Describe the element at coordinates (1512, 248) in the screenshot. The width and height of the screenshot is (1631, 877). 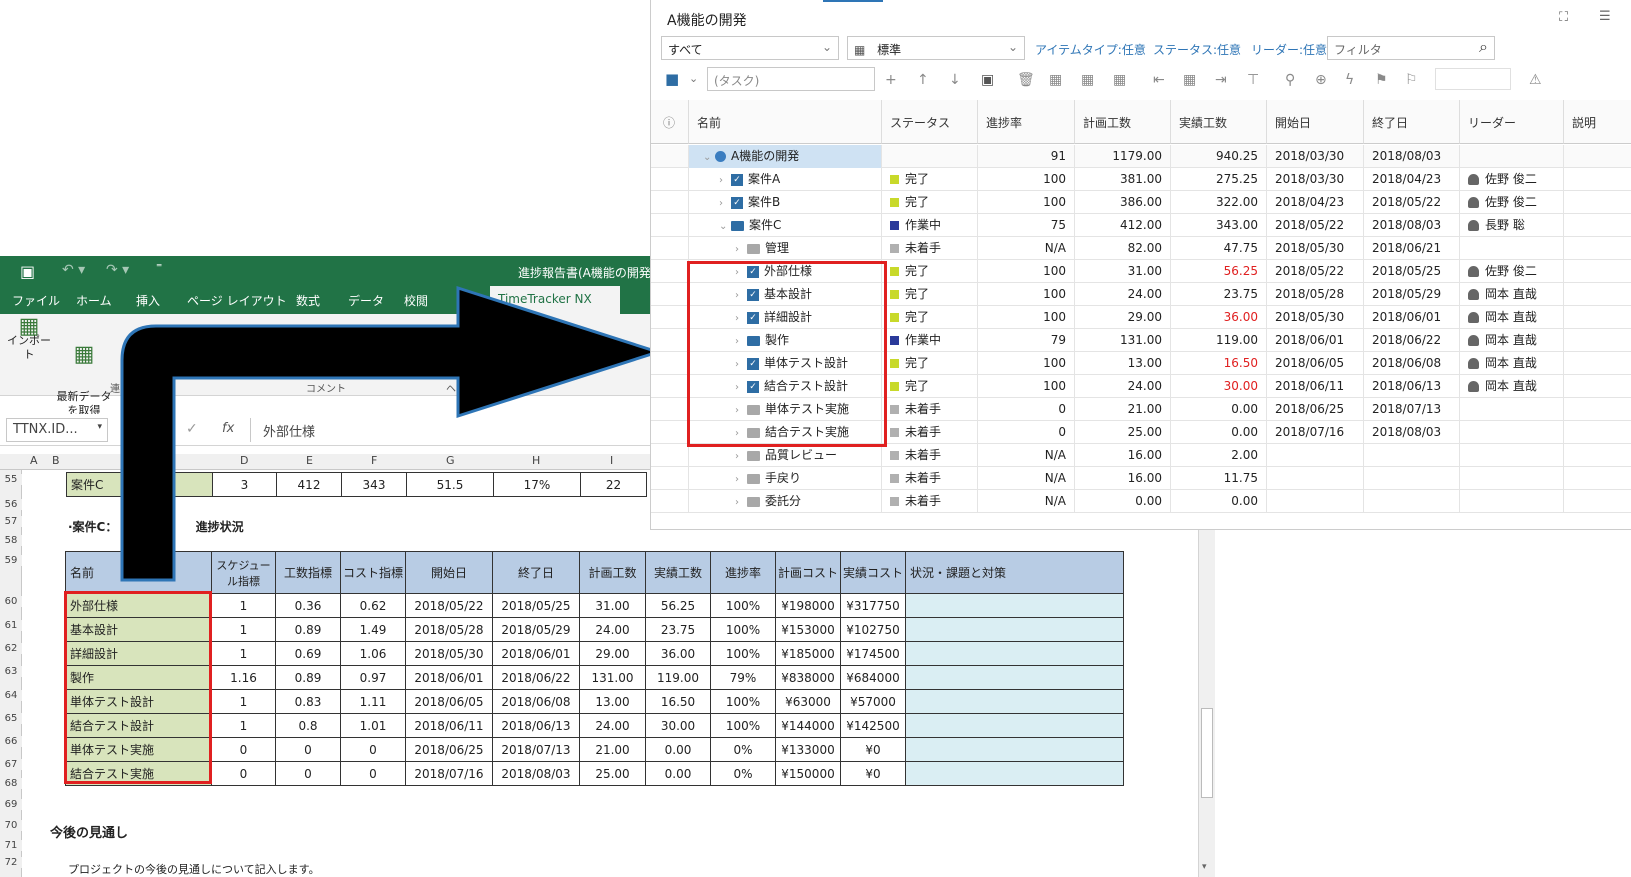
I see `leader-cell` at that location.